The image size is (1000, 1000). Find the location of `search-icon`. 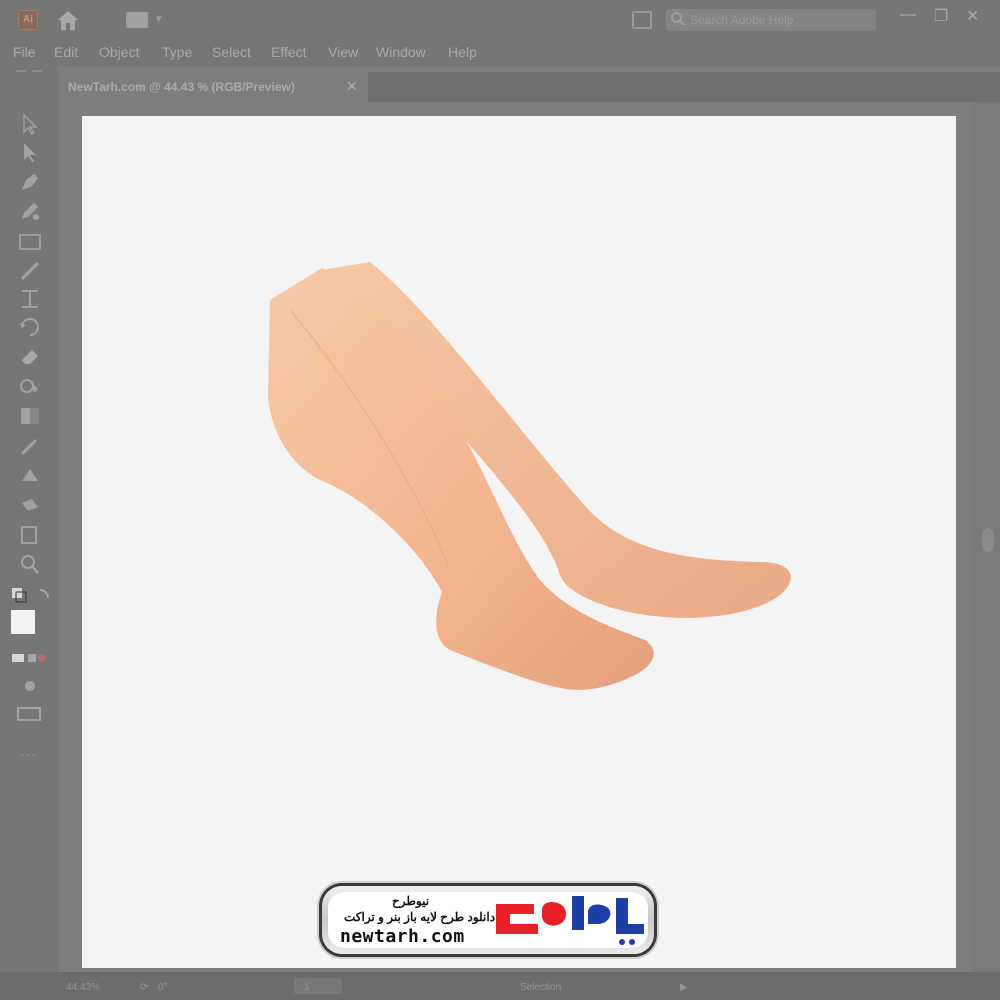

search-icon is located at coordinates (678, 19).